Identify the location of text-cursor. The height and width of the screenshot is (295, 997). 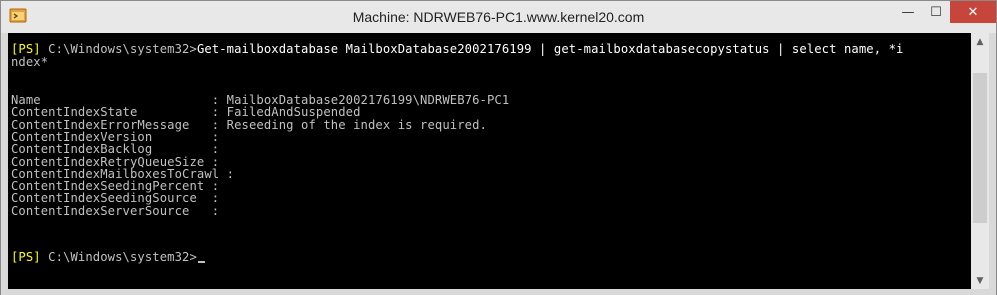
(201, 262).